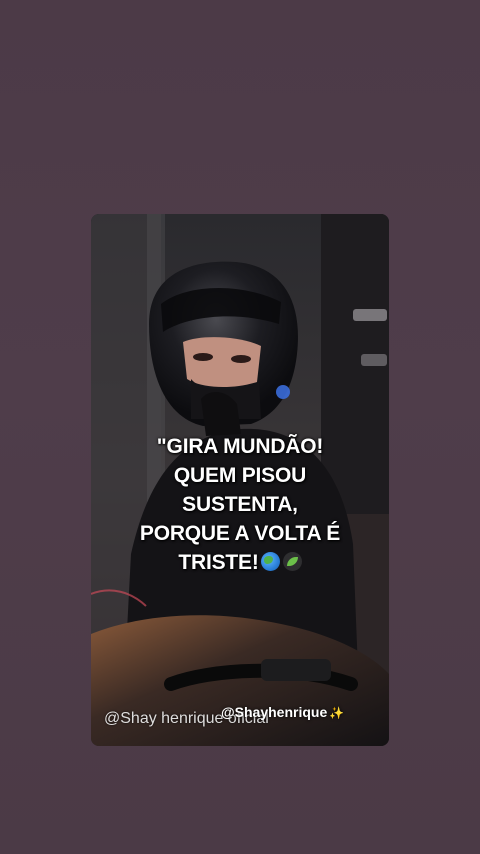 Image resolution: width=480 pixels, height=854 pixels. I want to click on caption-line-last: TRISTE!, so click(240, 562).